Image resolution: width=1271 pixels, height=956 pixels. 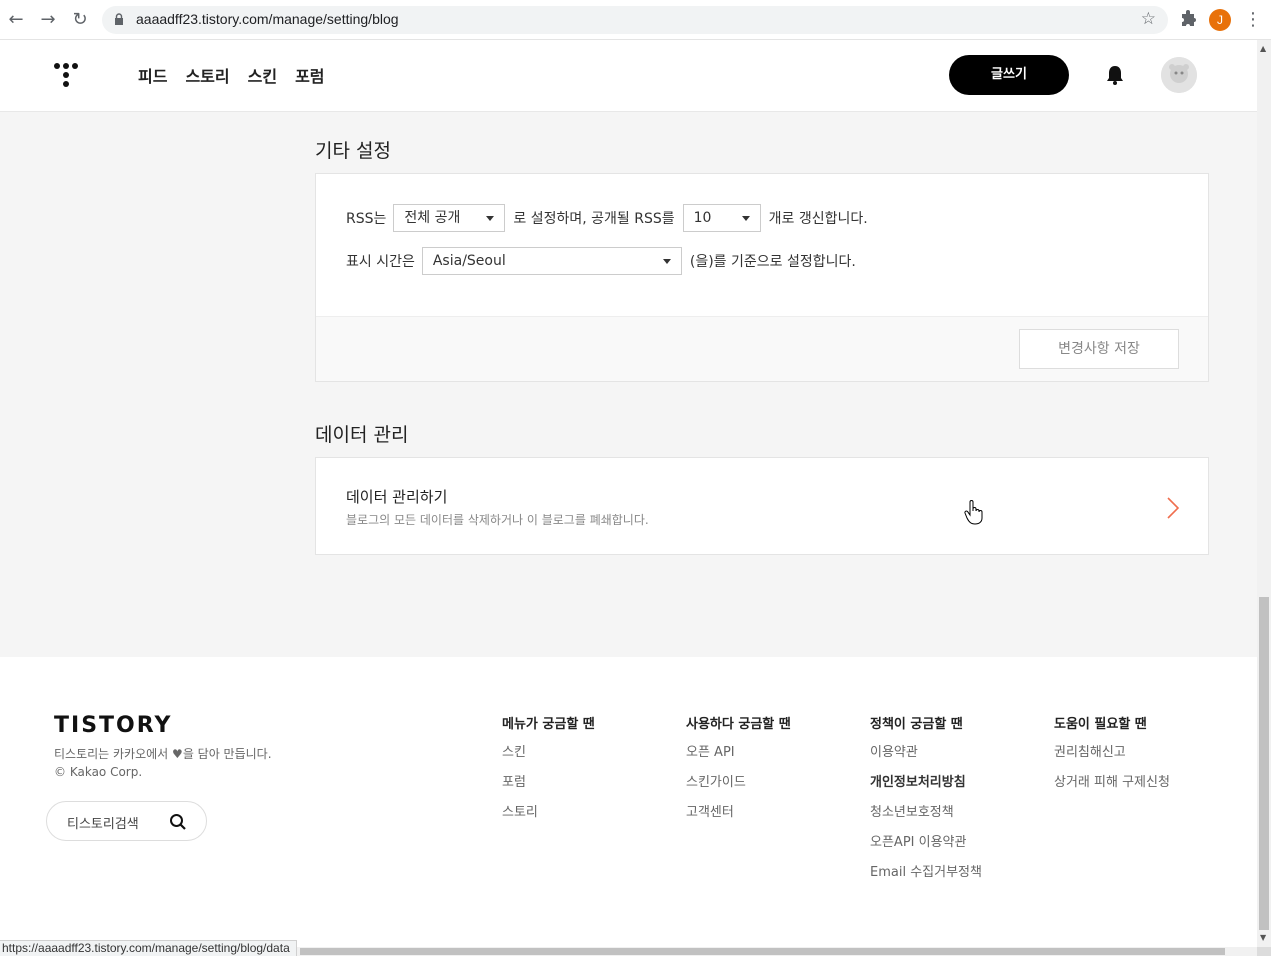 What do you see at coordinates (702, 218) in the screenshot?
I see `rss-count-value: 10` at bounding box center [702, 218].